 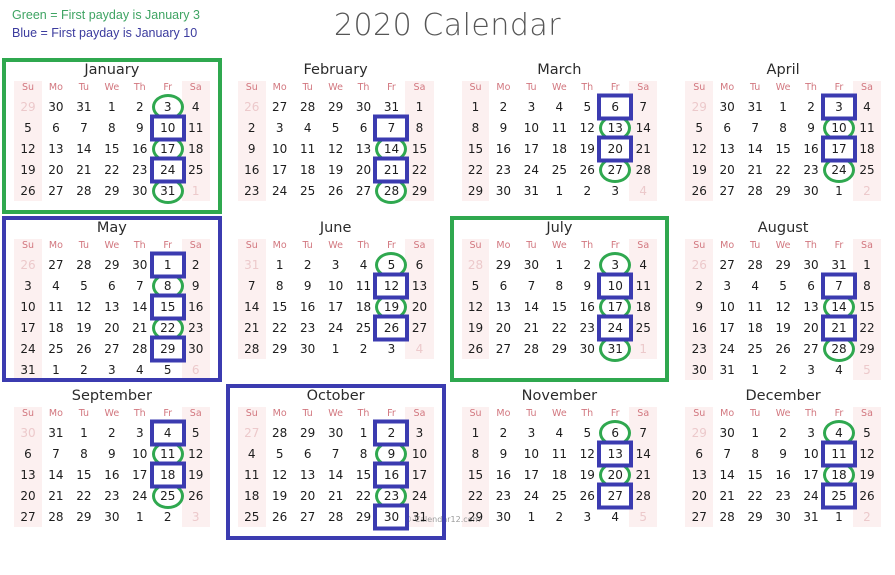 I want to click on day-cell-highlighted: 18, so click(x=838, y=474).